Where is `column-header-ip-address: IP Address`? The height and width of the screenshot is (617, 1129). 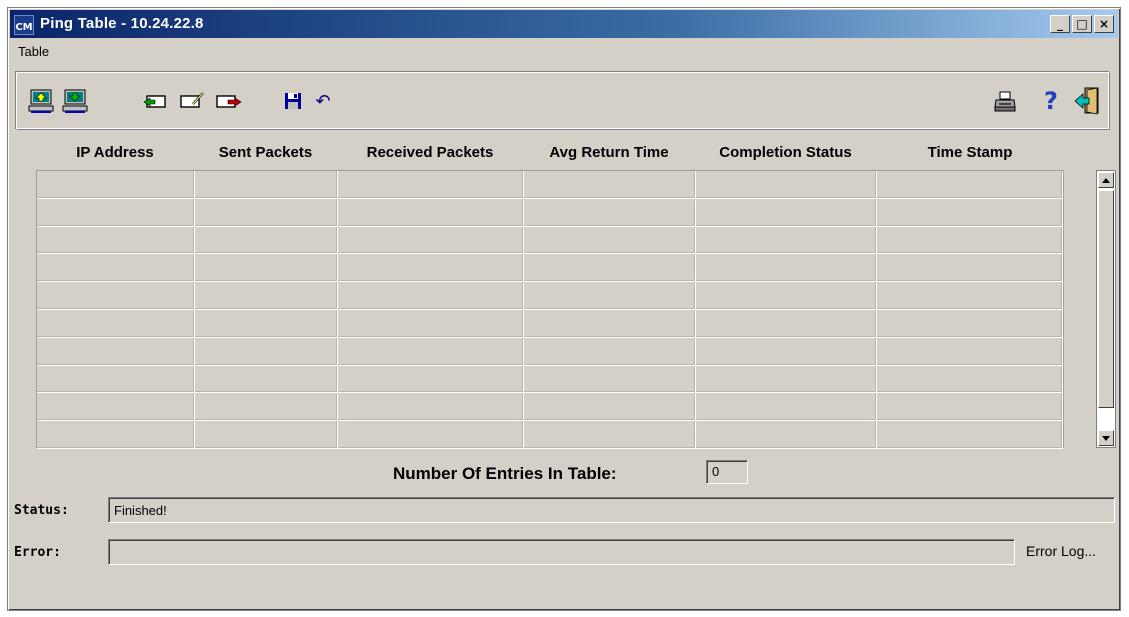 column-header-ip-address: IP Address is located at coordinates (115, 153).